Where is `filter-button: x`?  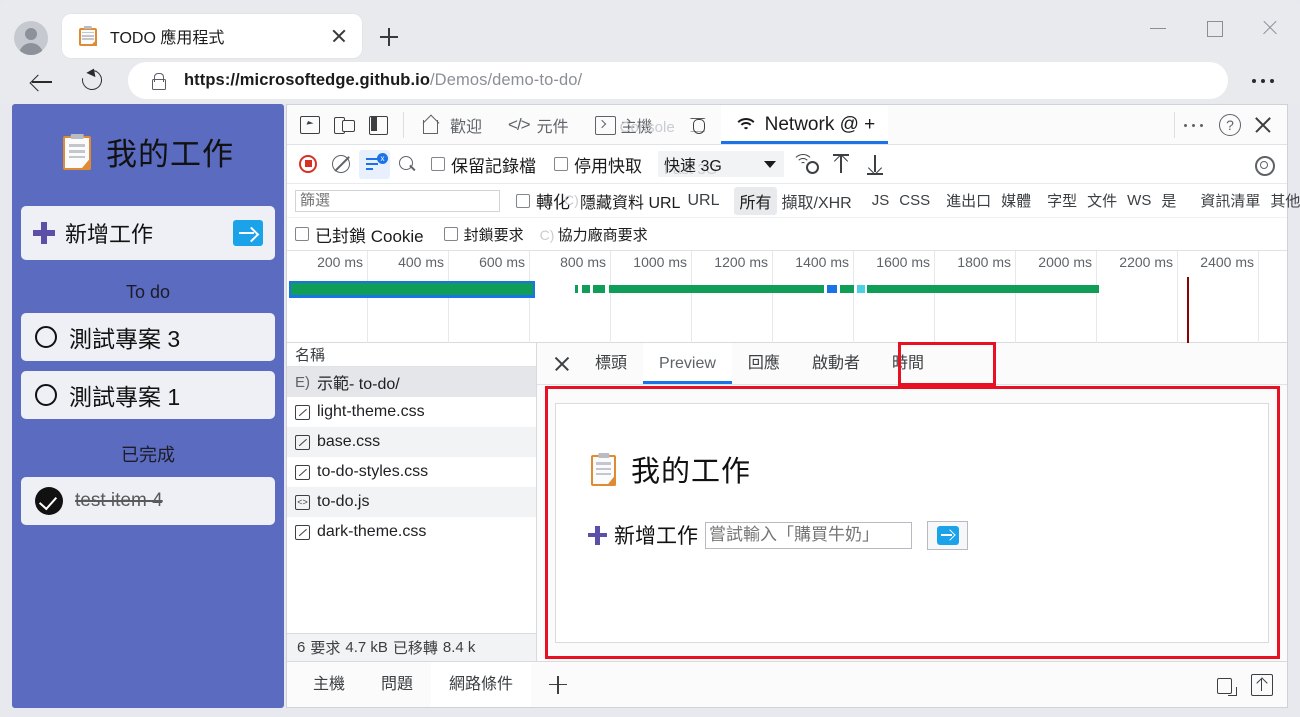
filter-button: x is located at coordinates (374, 164).